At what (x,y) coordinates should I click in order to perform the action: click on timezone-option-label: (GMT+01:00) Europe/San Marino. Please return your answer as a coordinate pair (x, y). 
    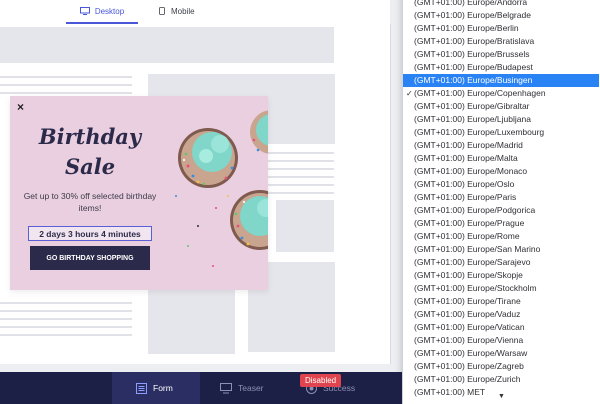
    Looking at the image, I should click on (477, 249).